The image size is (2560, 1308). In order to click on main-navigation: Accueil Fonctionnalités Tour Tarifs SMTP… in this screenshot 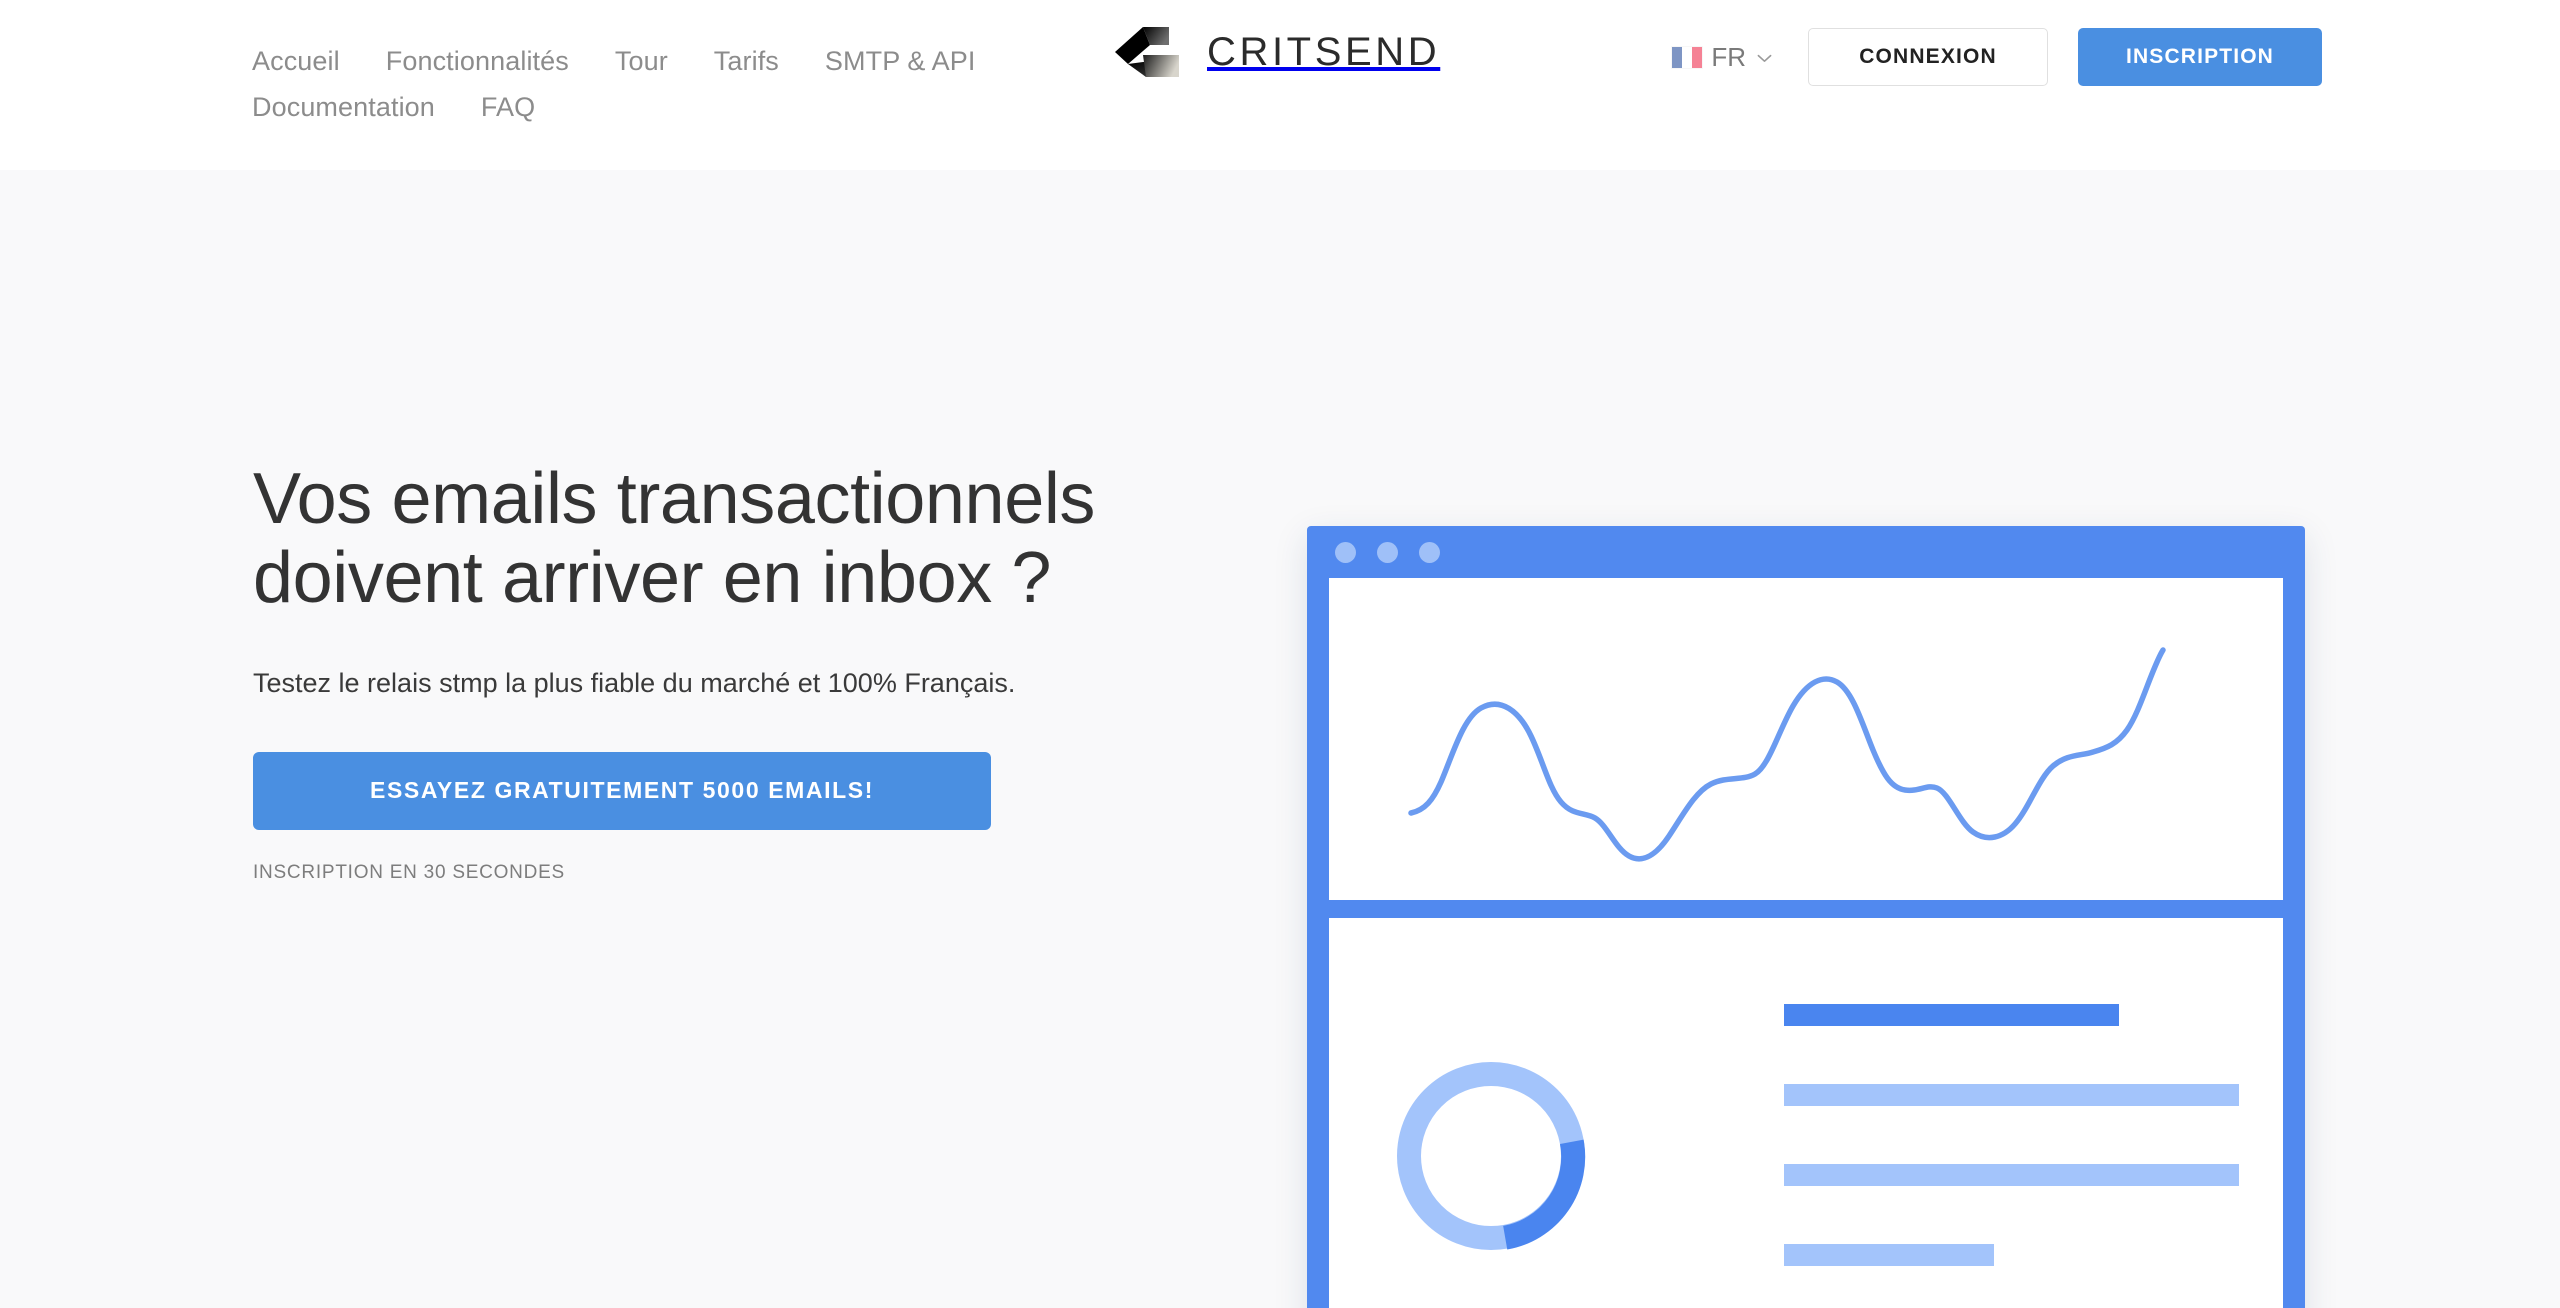, I will do `click(632, 84)`.